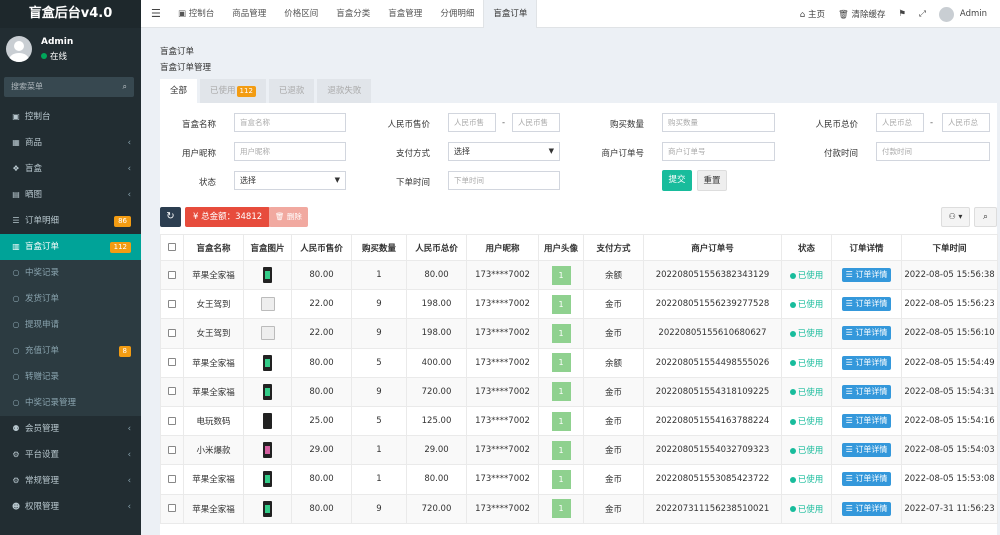  I want to click on status-tab-1: 已使用 112, so click(233, 91).